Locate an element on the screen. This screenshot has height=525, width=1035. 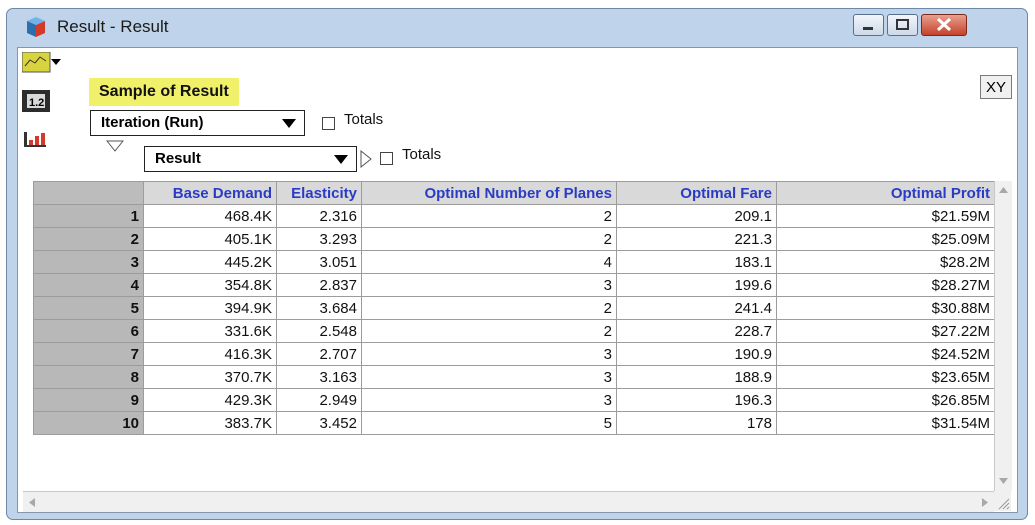
table-cell: 199.6 is located at coordinates (696, 285).